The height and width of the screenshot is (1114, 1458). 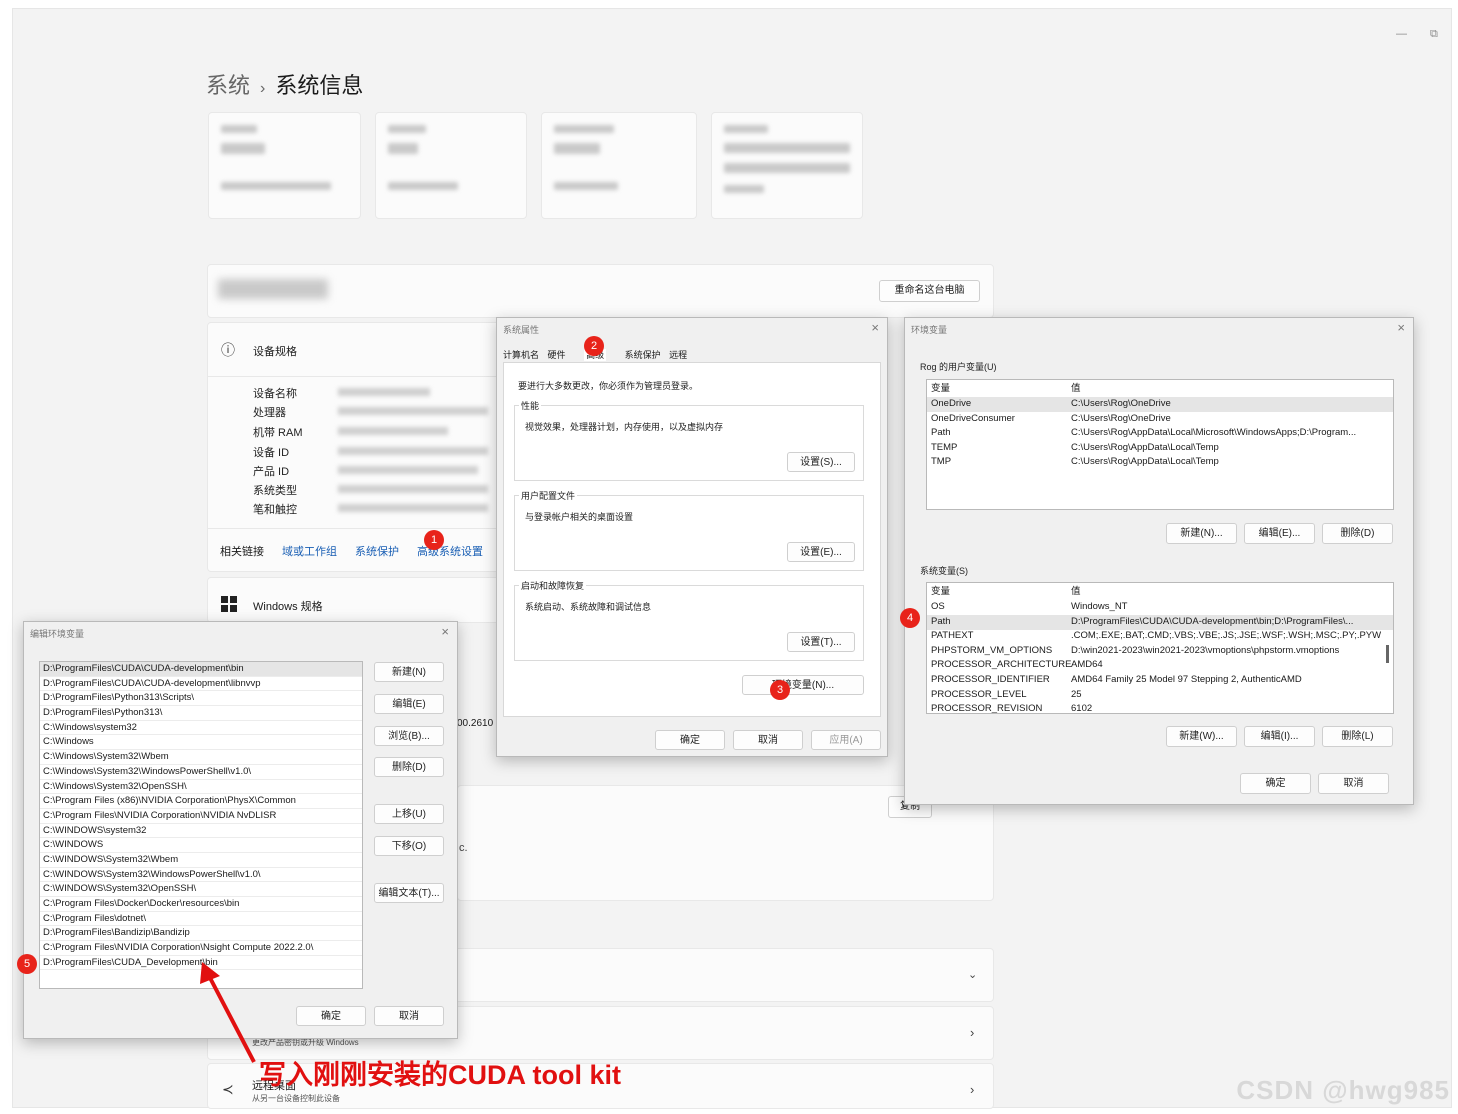 I want to click on list-item: C:\Windows\System32\OpenSSH\, so click(x=201, y=787).